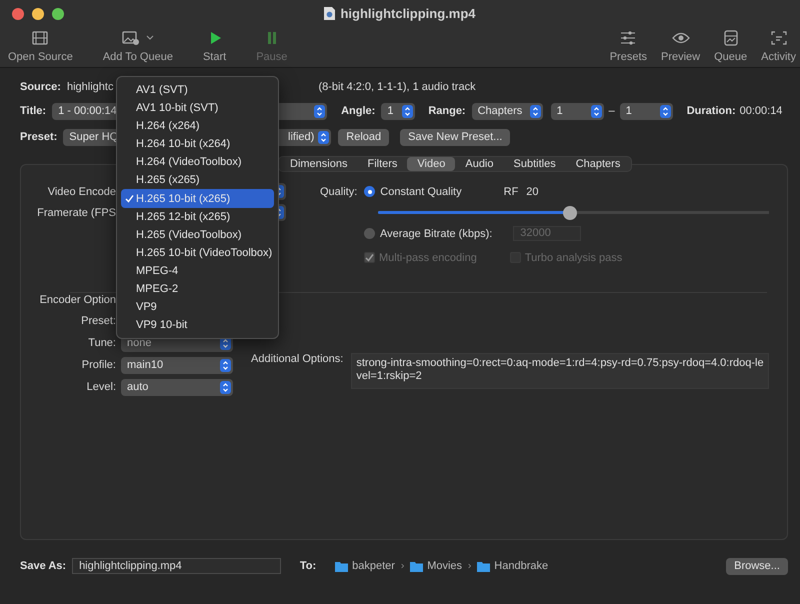 This screenshot has width=800, height=604. Describe the element at coordinates (197, 180) in the screenshot. I see `menu-item: H.265 (x265)` at that location.